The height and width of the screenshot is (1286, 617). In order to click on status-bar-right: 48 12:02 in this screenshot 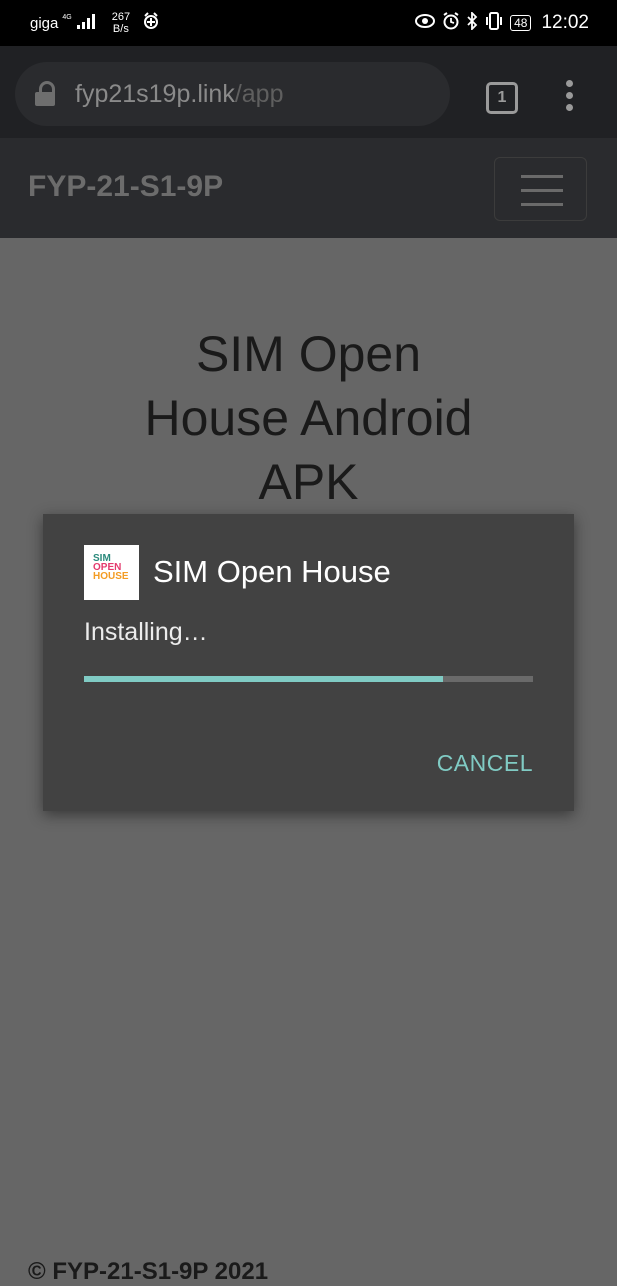, I will do `click(501, 23)`.